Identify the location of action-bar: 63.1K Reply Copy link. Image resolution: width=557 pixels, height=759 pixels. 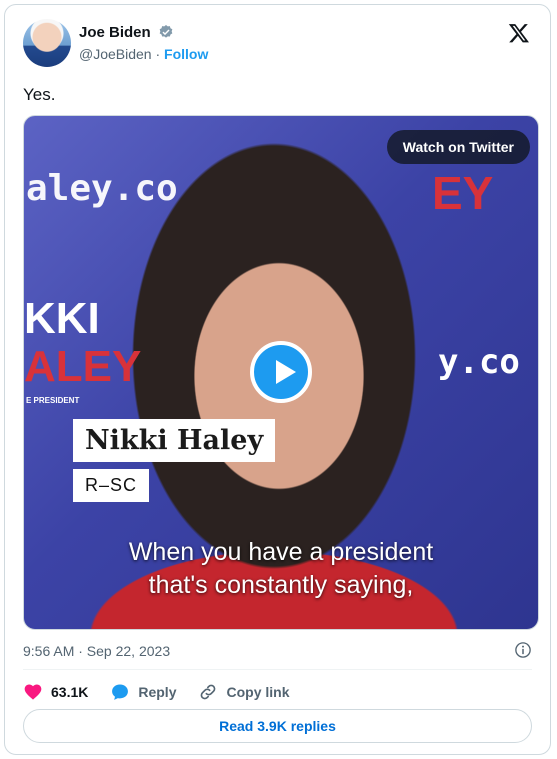
(156, 692).